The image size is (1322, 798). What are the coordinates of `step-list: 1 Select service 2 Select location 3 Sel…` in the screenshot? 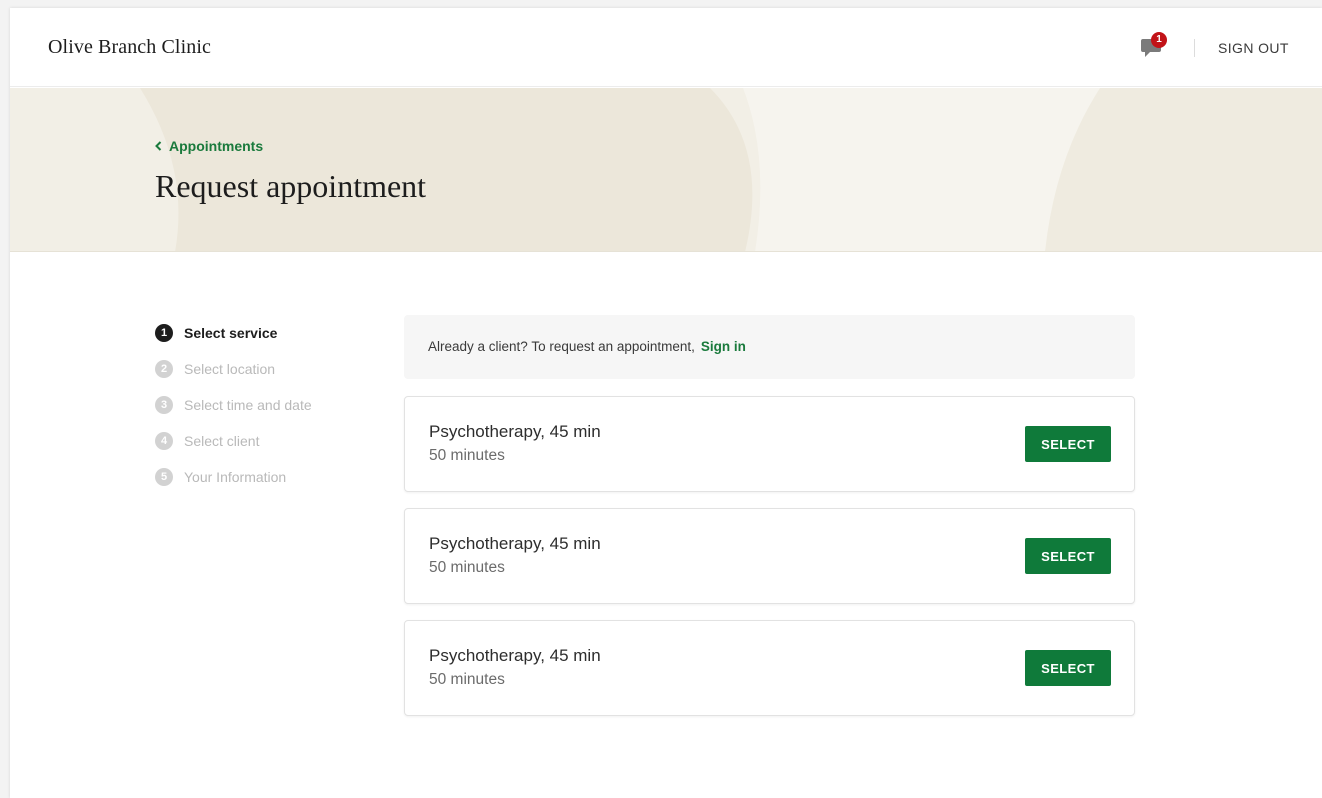 It's located at (265, 405).